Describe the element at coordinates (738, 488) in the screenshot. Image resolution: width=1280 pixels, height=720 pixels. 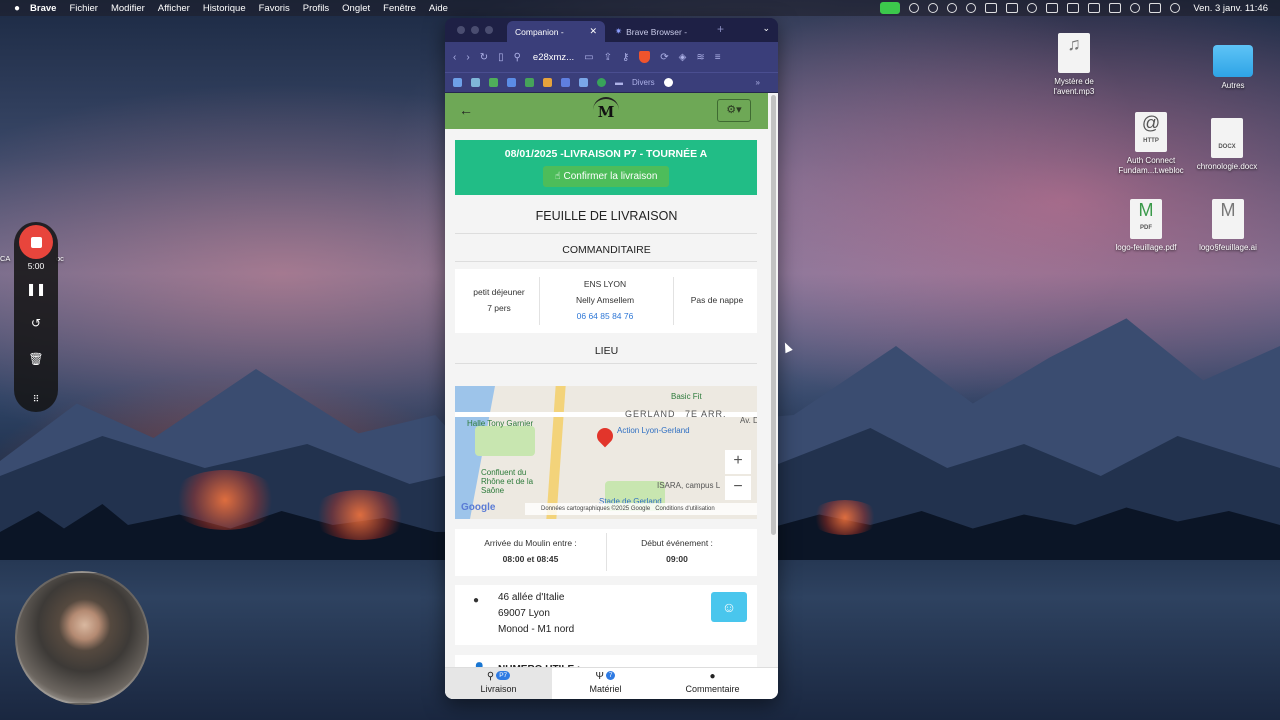
I see `map-zoom-out-button: −` at that location.